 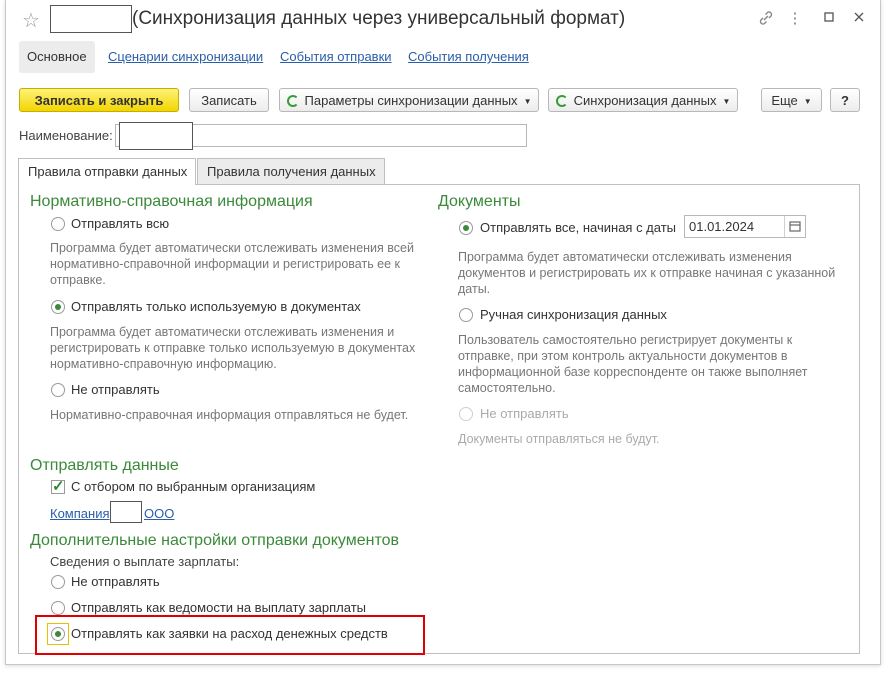 What do you see at coordinates (58, 224) in the screenshot?
I see `reference-send-all-radio` at bounding box center [58, 224].